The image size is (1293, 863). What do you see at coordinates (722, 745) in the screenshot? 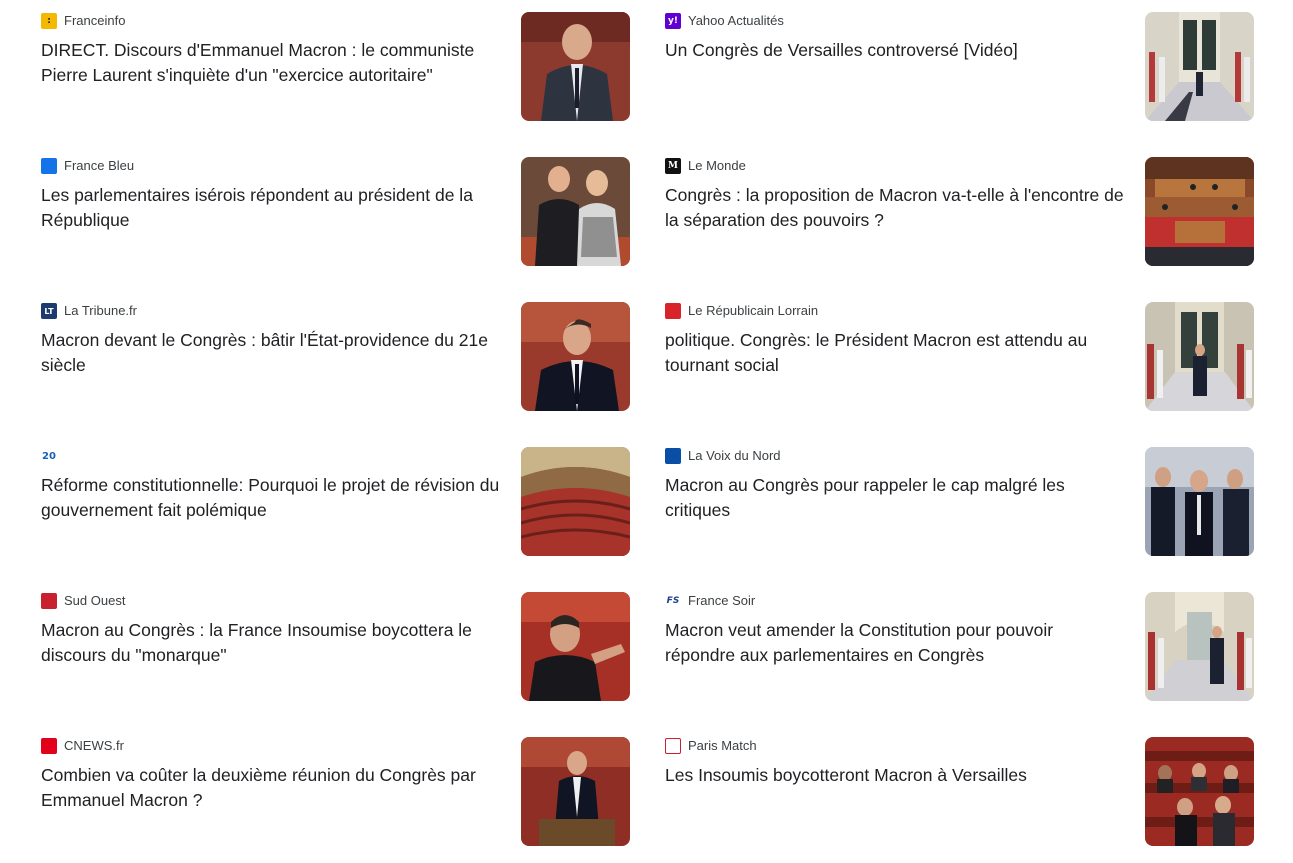
I see `source-name: Paris Match` at bounding box center [722, 745].